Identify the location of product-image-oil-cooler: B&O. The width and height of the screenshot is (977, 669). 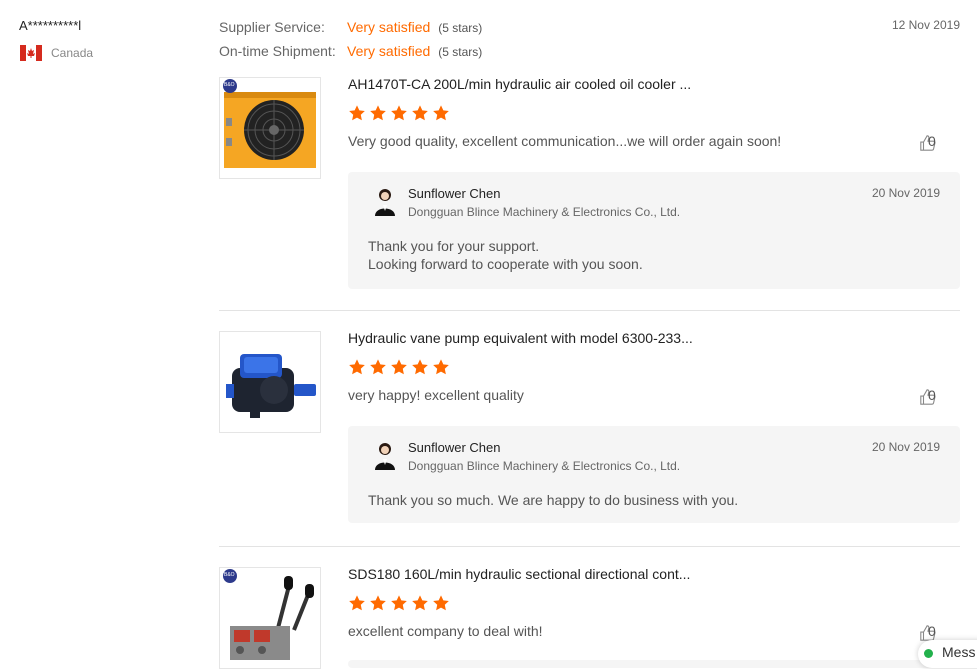
(270, 128).